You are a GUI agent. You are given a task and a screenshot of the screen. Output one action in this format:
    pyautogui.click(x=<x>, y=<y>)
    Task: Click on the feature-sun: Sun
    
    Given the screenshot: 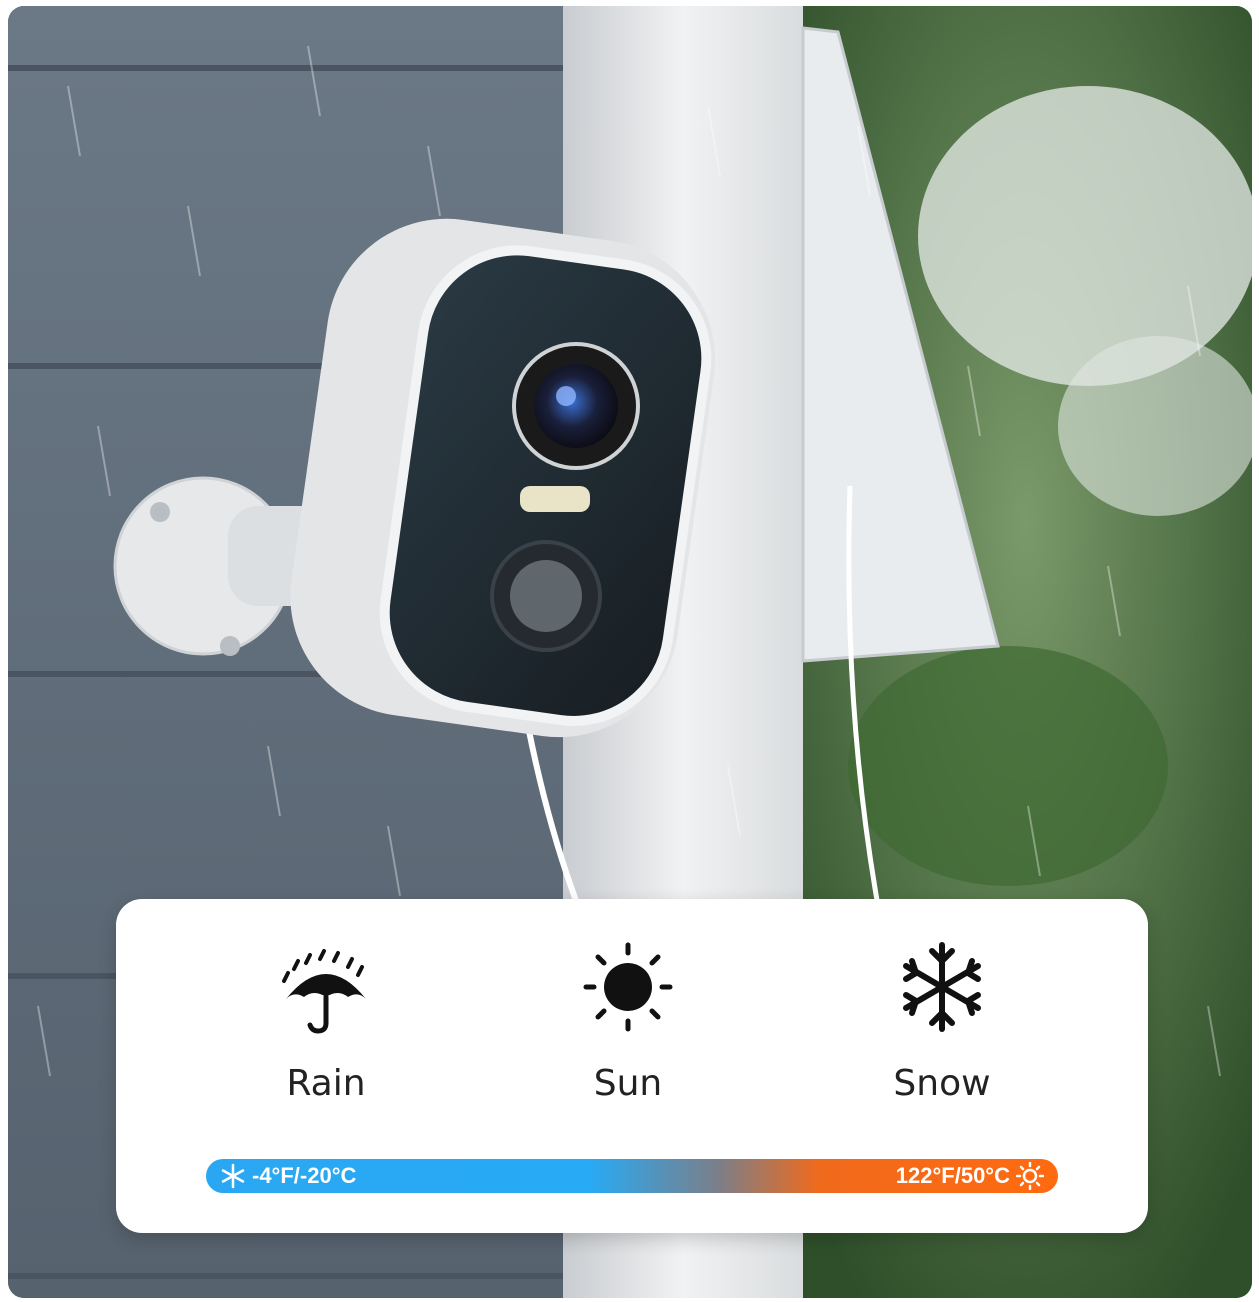 What is the action you would take?
    pyautogui.click(x=628, y=1021)
    